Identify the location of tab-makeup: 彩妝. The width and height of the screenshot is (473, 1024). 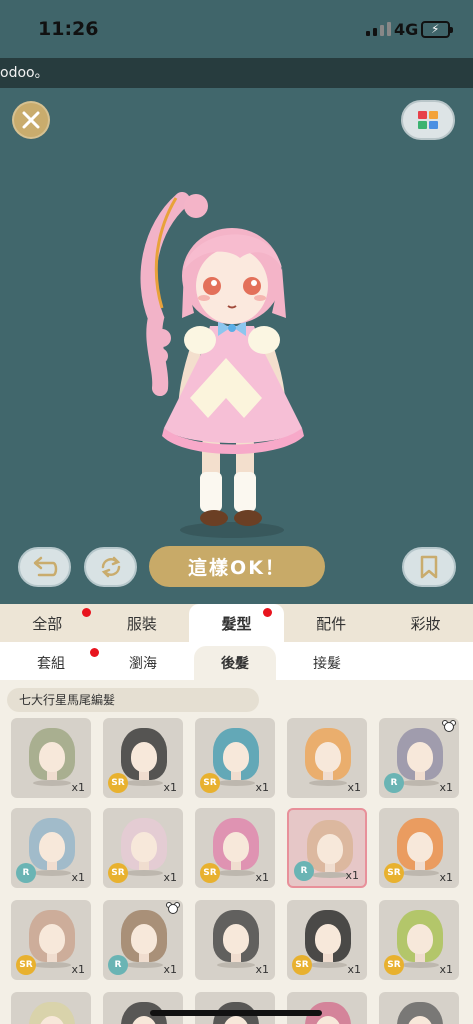
(425, 623).